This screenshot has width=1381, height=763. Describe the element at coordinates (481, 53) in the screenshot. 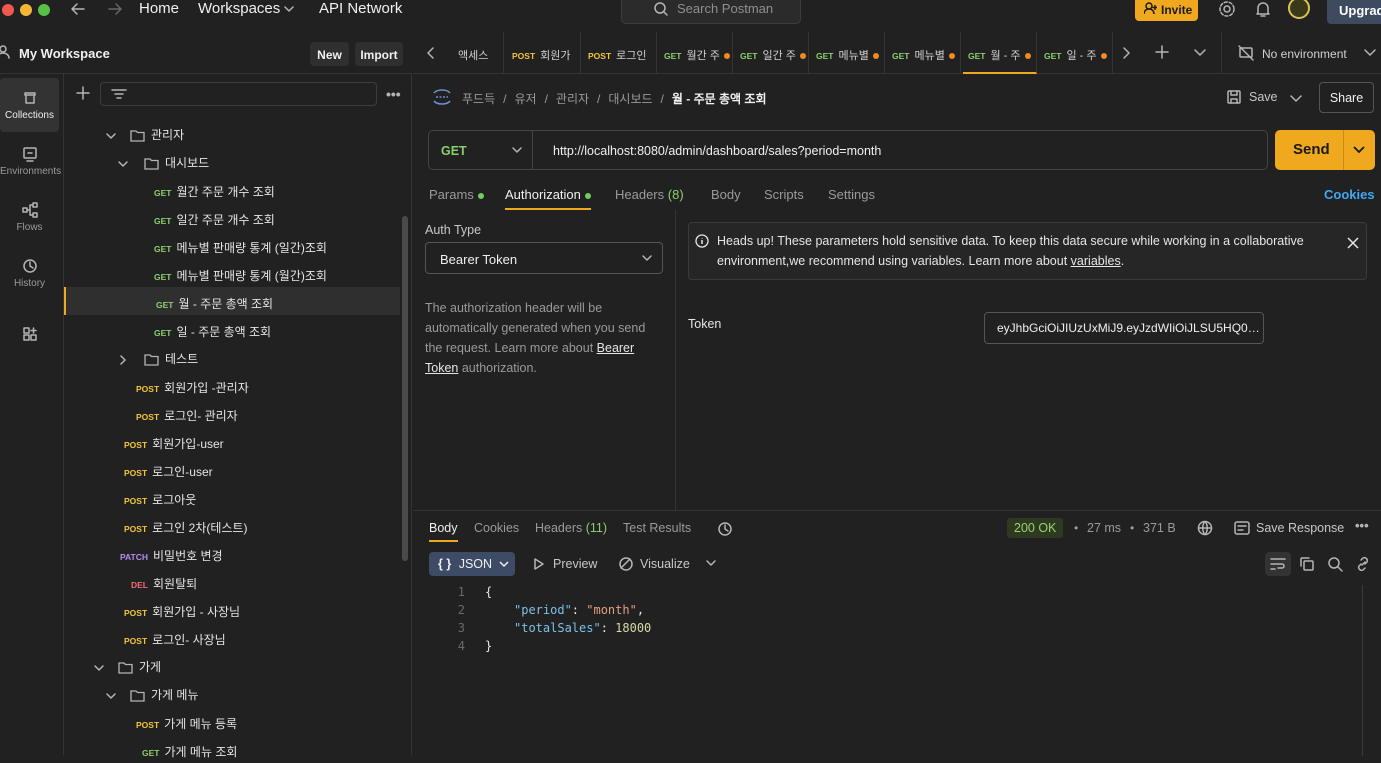

I see `request-tab: 액세스` at that location.